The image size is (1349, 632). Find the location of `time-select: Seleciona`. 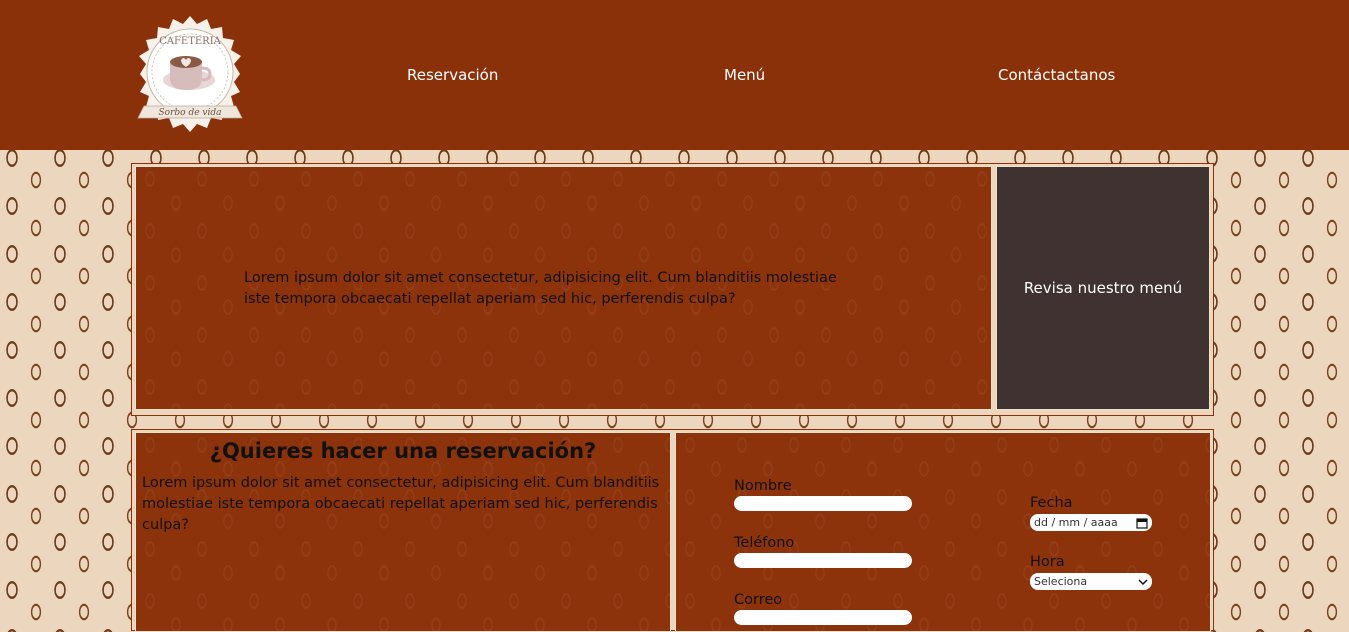

time-select: Seleciona is located at coordinates (1091, 581).